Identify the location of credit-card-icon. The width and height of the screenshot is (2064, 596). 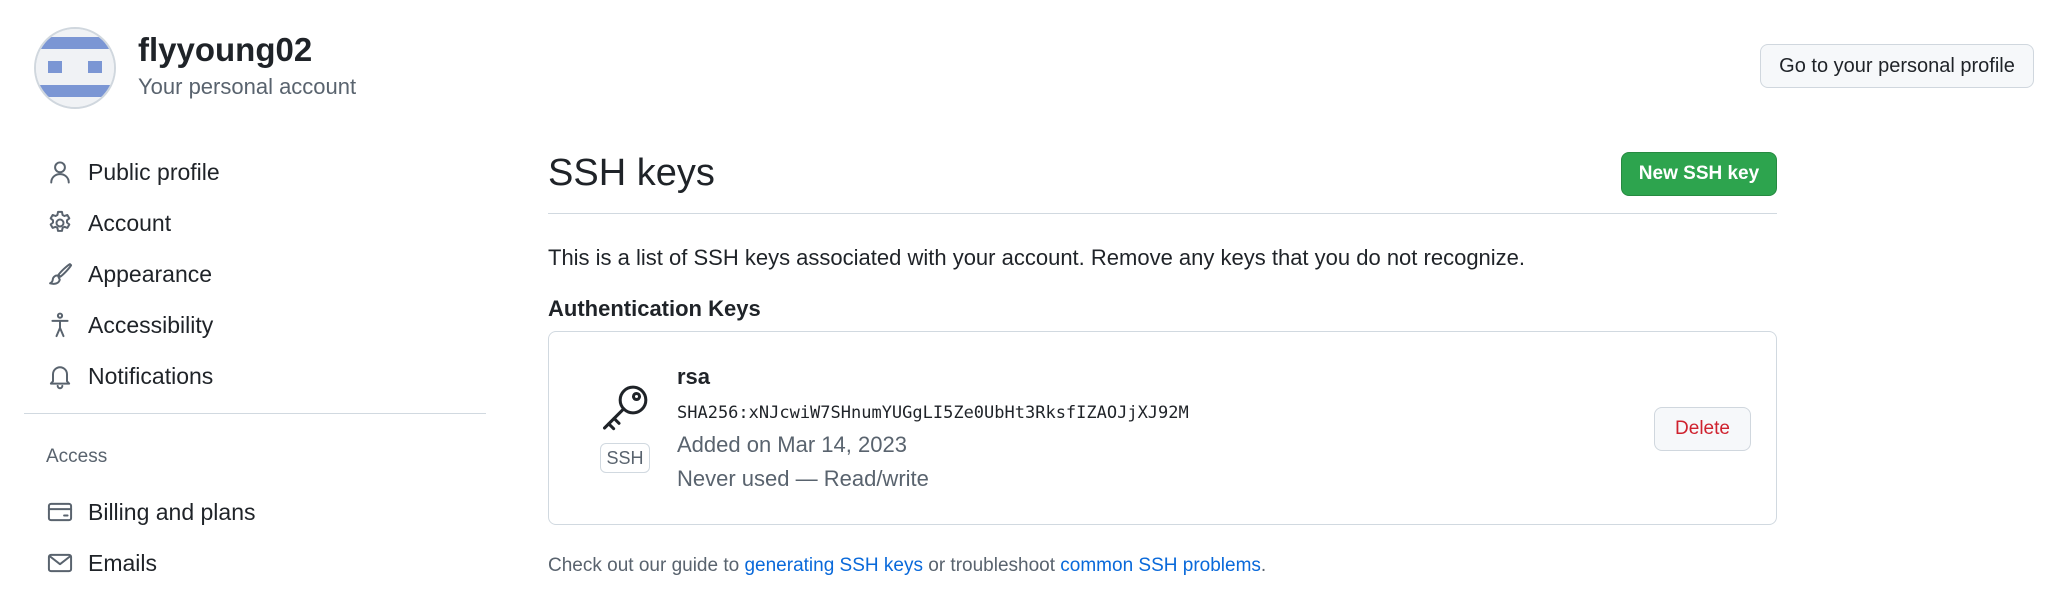
(60, 512).